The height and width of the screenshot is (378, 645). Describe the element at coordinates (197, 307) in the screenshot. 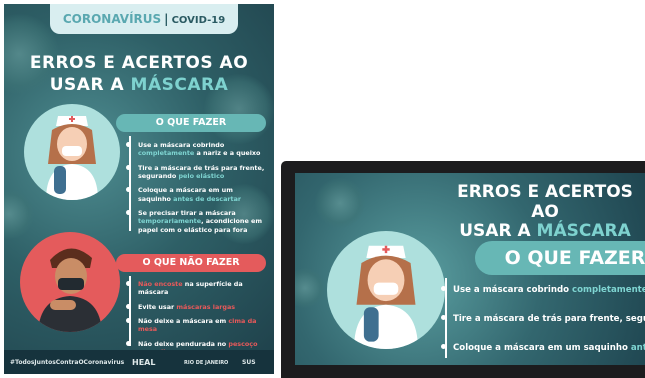

I see `list-item: Evite usar máscaras largas` at that location.